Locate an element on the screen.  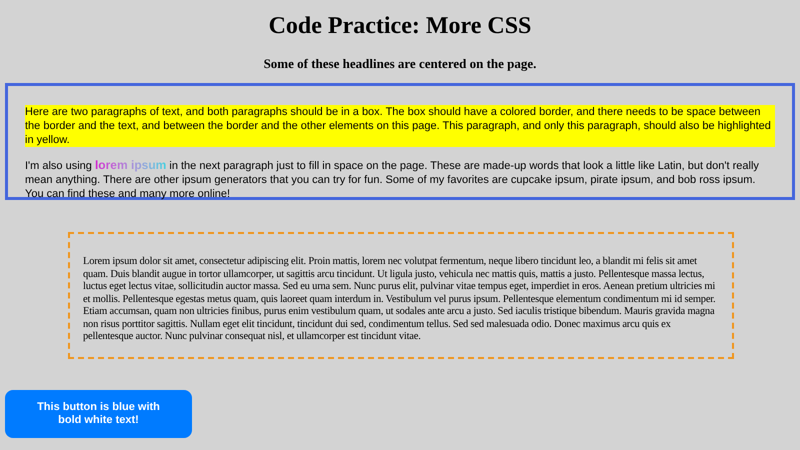
action-button: This button is blue with bold white text! is located at coordinates (98, 414).